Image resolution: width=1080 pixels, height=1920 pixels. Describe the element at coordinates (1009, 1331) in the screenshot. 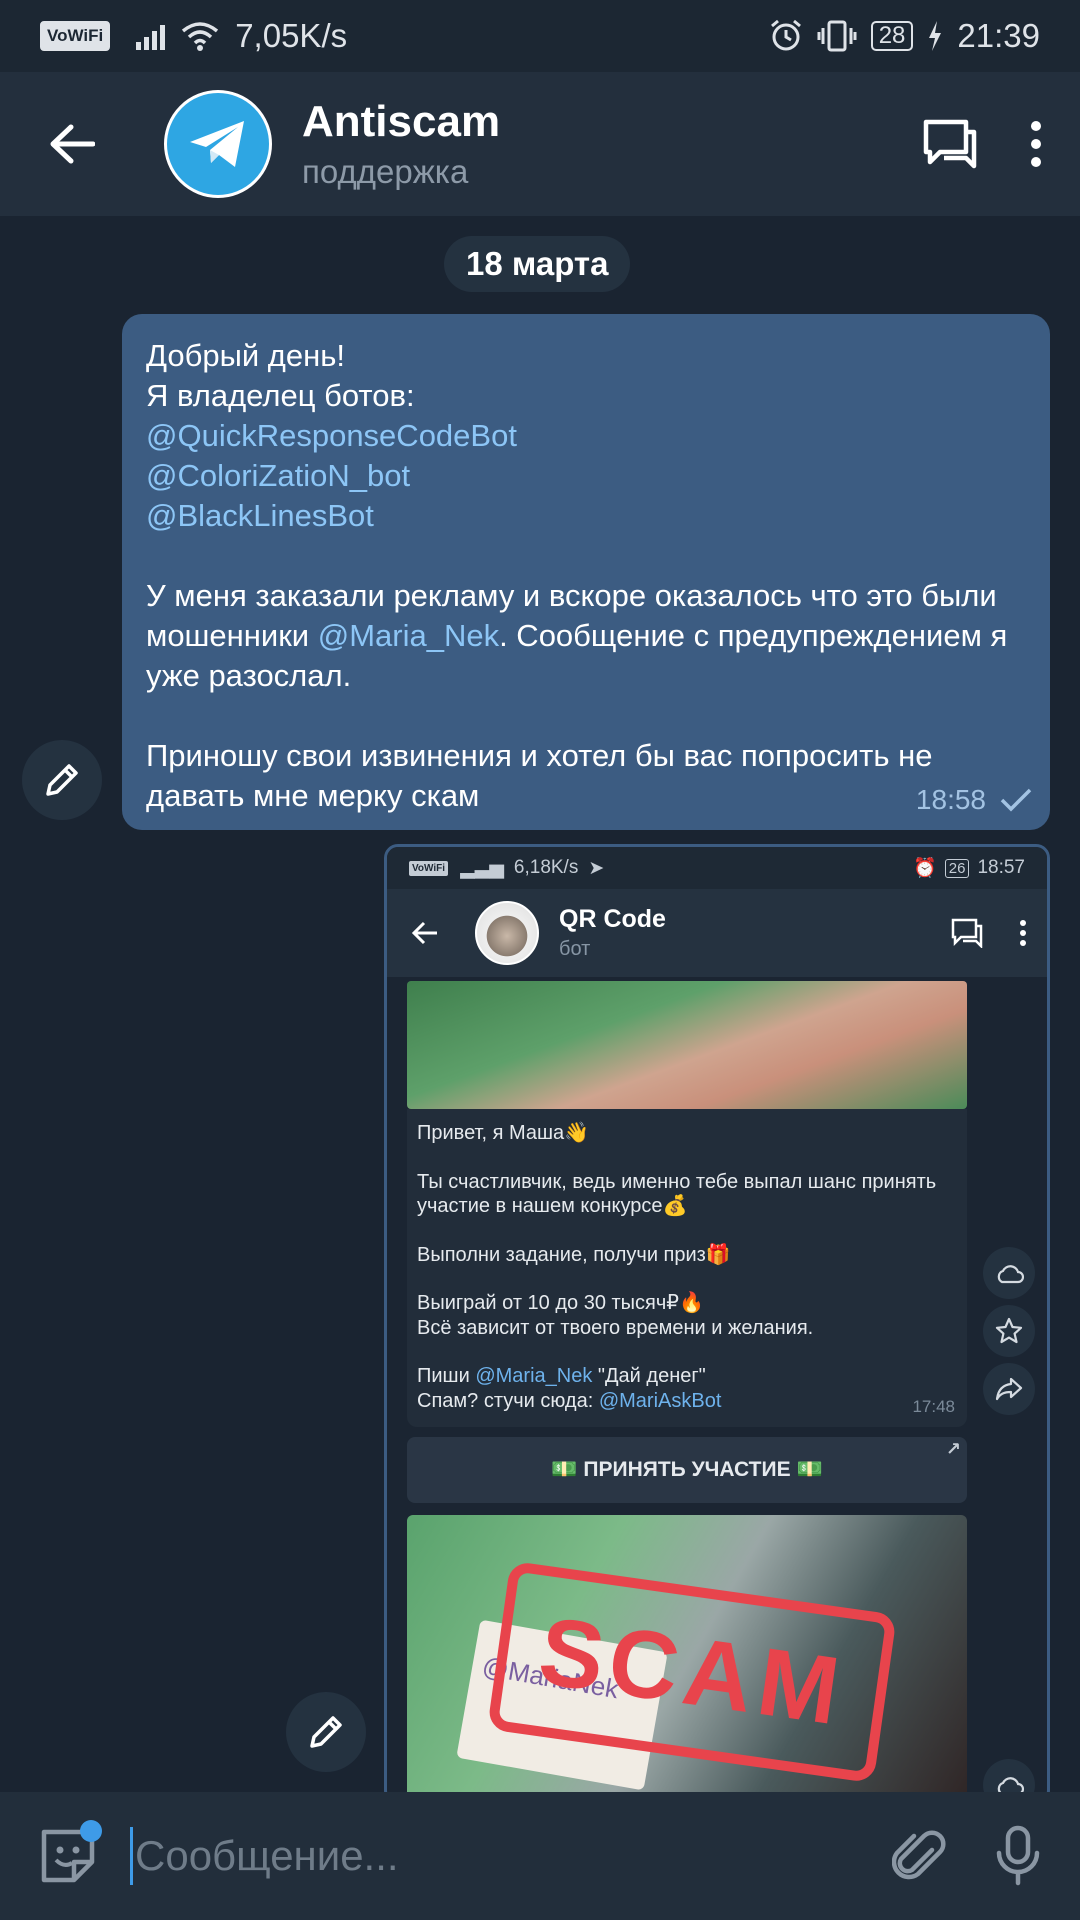

I see `screenshot-star-icon` at that location.